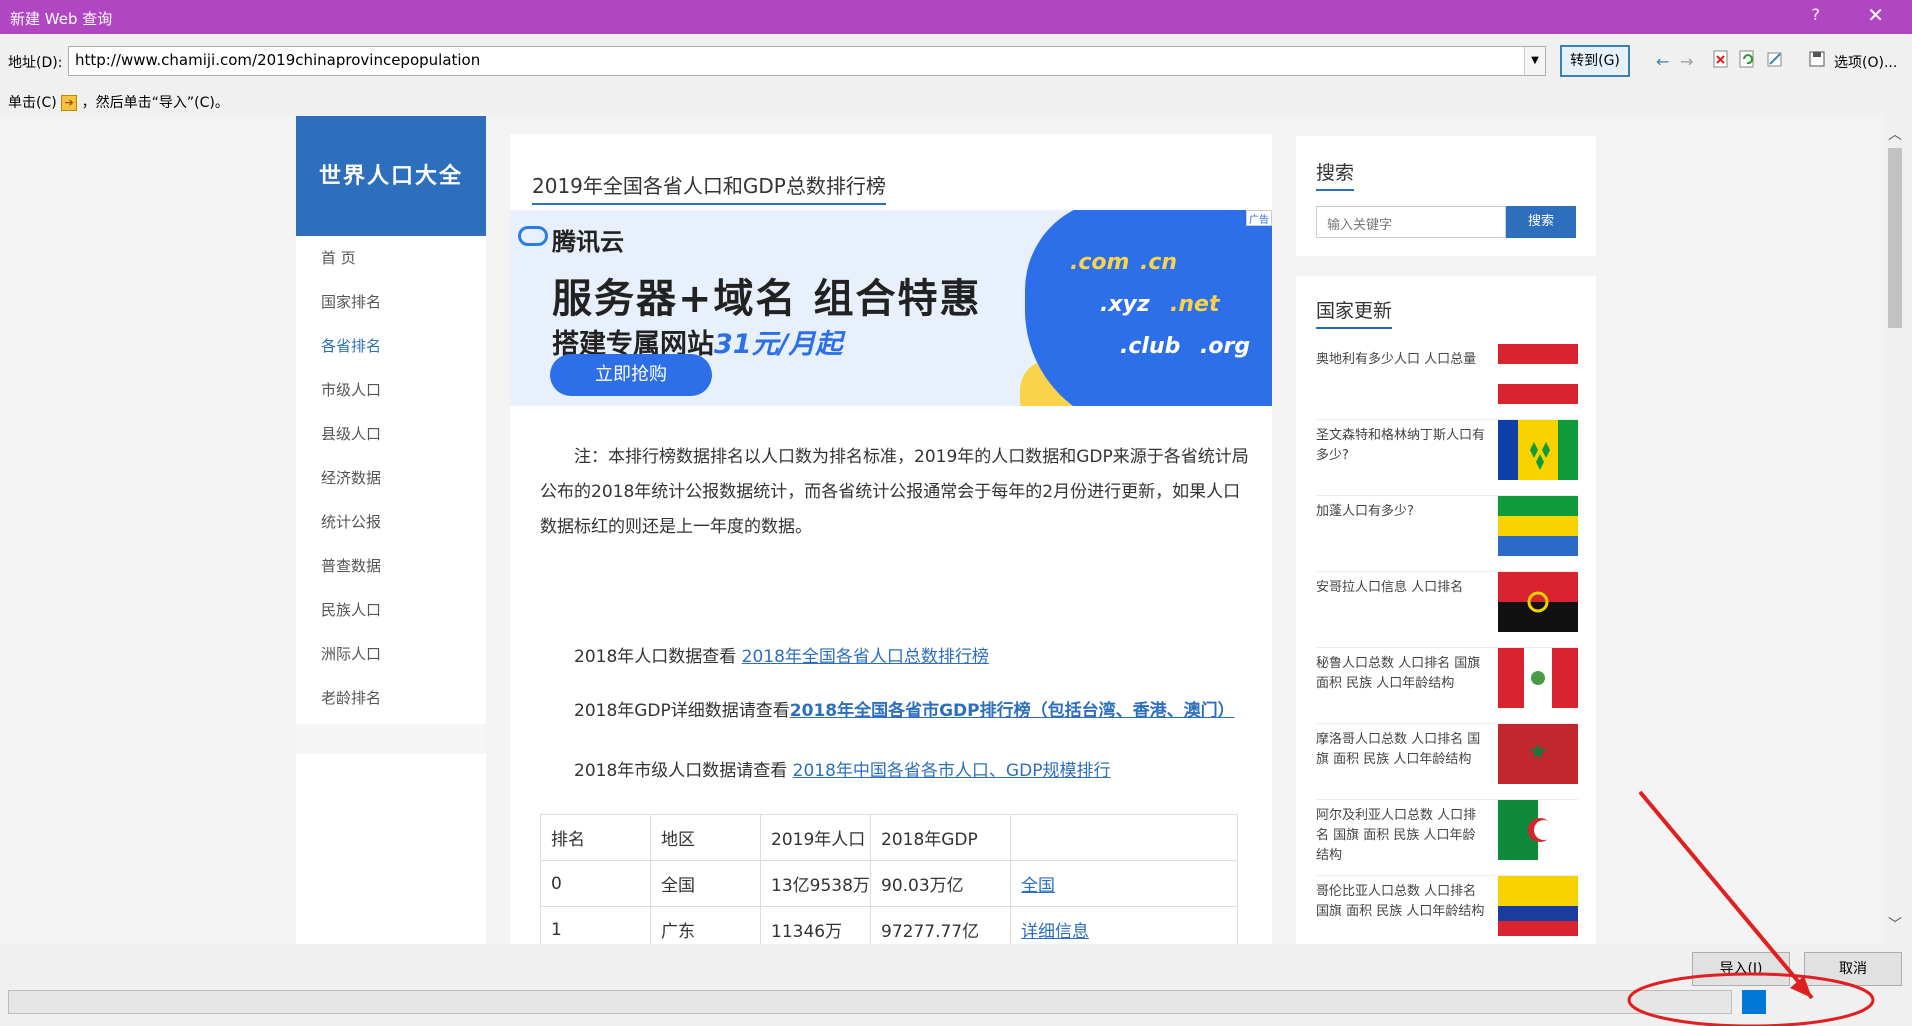 The image size is (1912, 1026). I want to click on status-progress-bar, so click(870, 1002).